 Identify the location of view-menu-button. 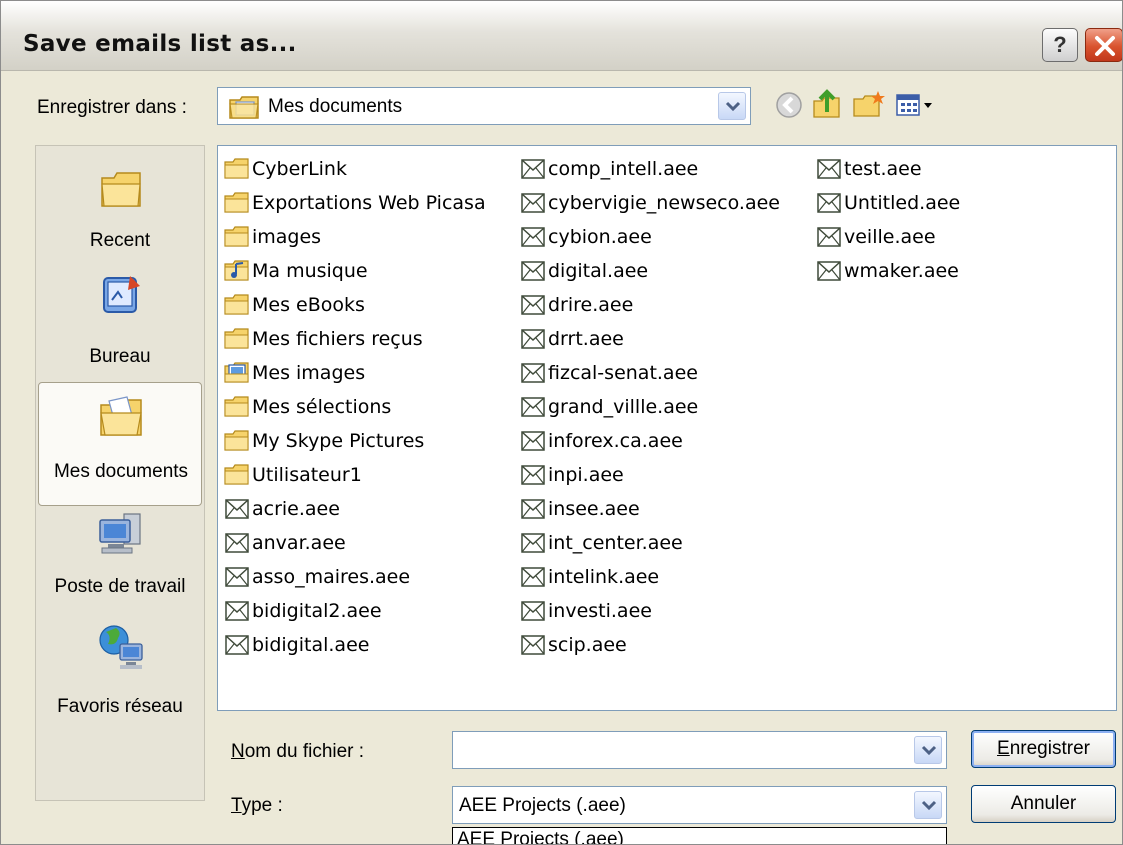
(915, 105).